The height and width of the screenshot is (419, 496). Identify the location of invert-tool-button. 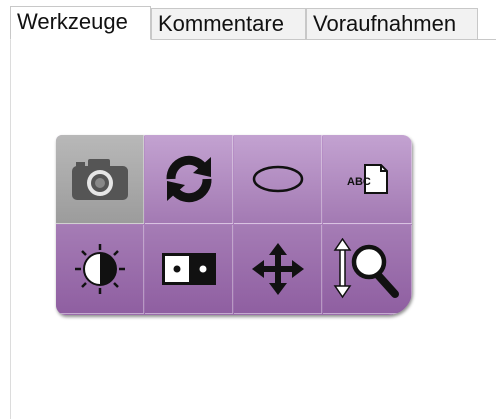
(189, 269).